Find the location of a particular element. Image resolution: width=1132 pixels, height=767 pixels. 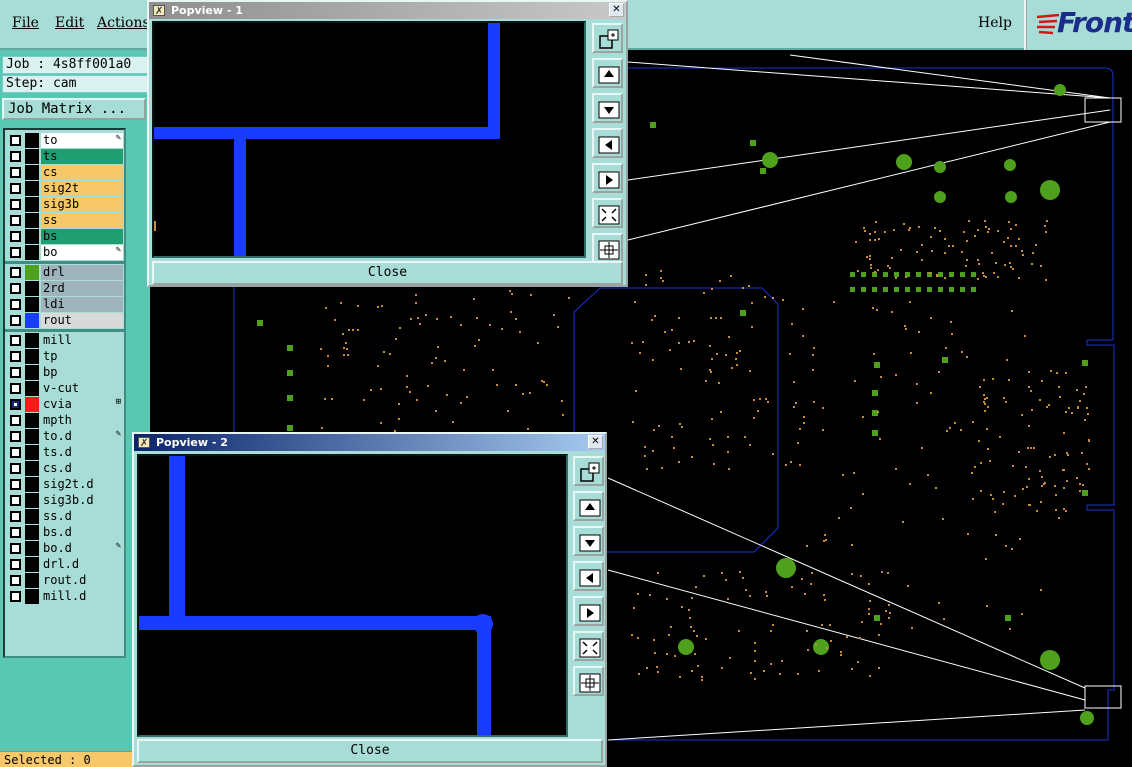

layer-row-bo: bo ✎ is located at coordinates (64, 252).